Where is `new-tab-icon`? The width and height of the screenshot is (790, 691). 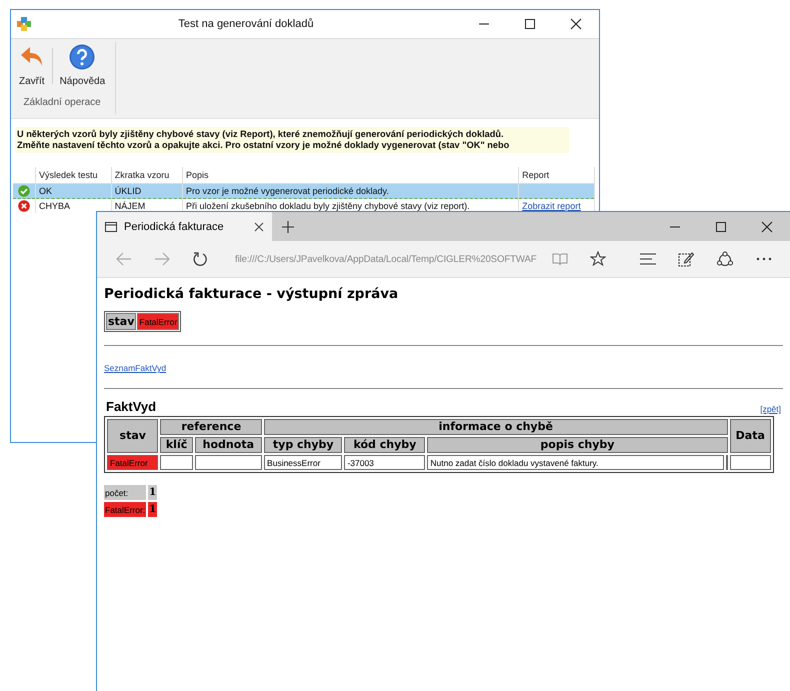 new-tab-icon is located at coordinates (288, 226).